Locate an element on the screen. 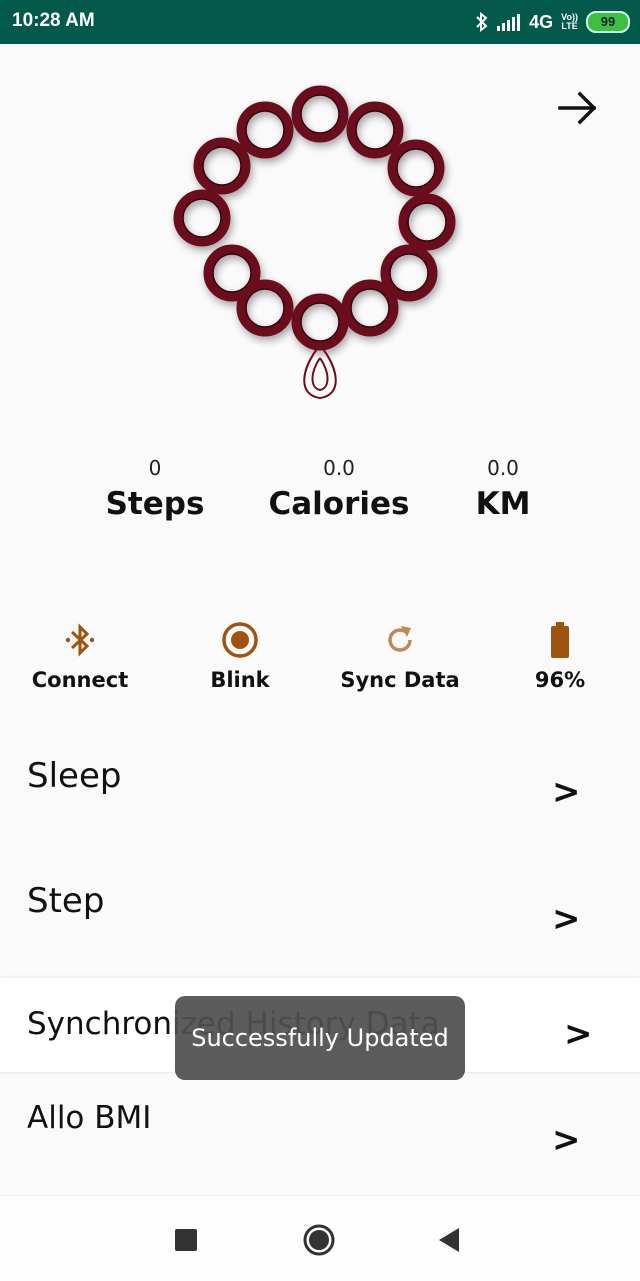  signal-icon is located at coordinates (509, 22).